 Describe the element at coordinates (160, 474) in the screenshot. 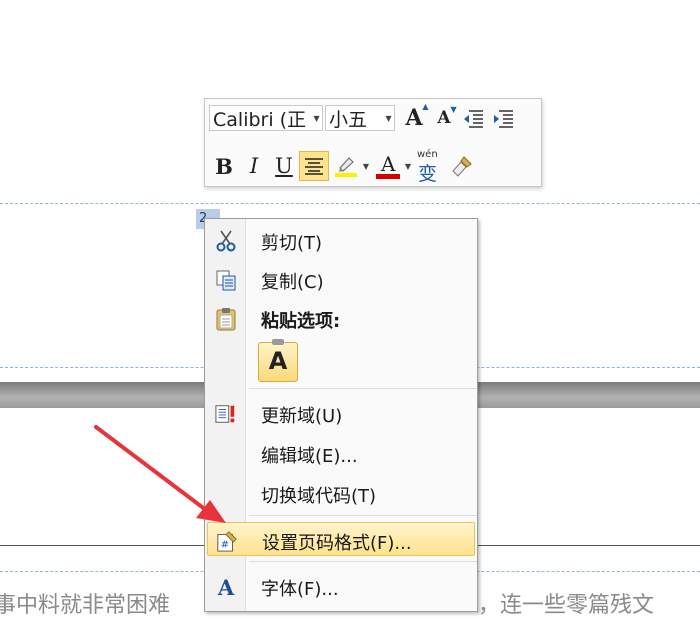

I see `annotation-arrow` at that location.